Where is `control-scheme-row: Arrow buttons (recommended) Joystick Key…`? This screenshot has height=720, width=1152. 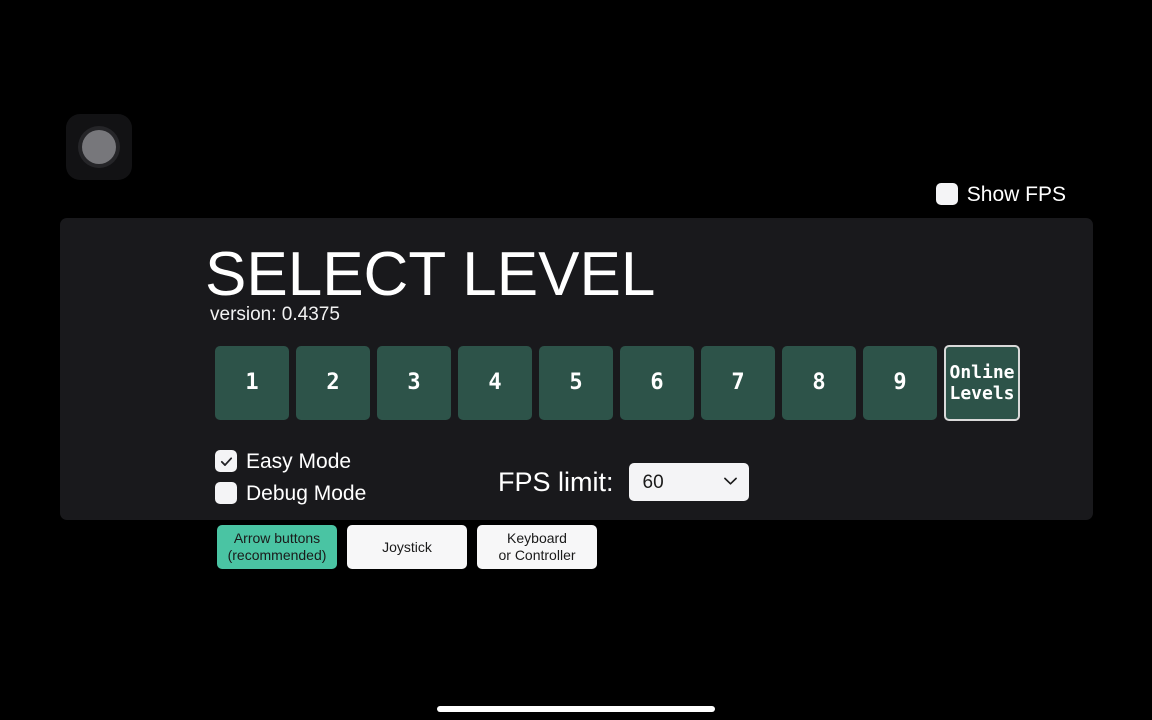 control-scheme-row: Arrow buttons (recommended) Joystick Key… is located at coordinates (407, 547).